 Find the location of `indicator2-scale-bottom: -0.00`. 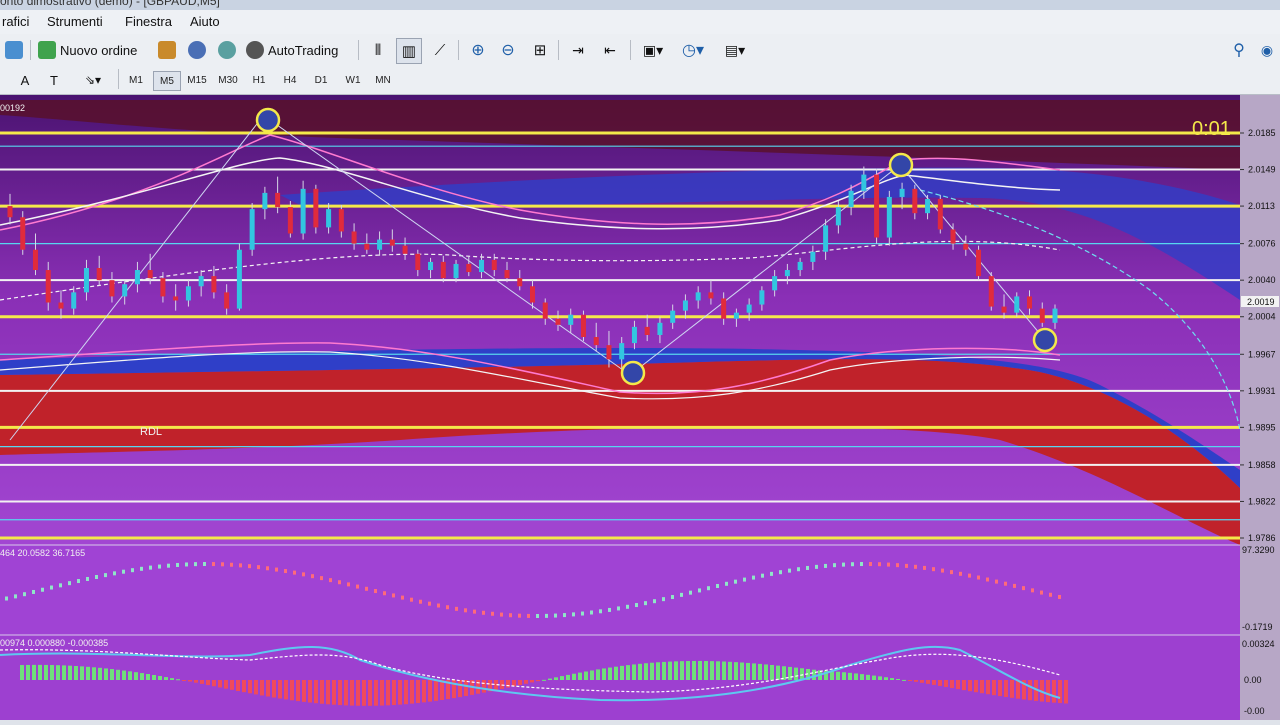

indicator2-scale-bottom: -0.00 is located at coordinates (1254, 711).